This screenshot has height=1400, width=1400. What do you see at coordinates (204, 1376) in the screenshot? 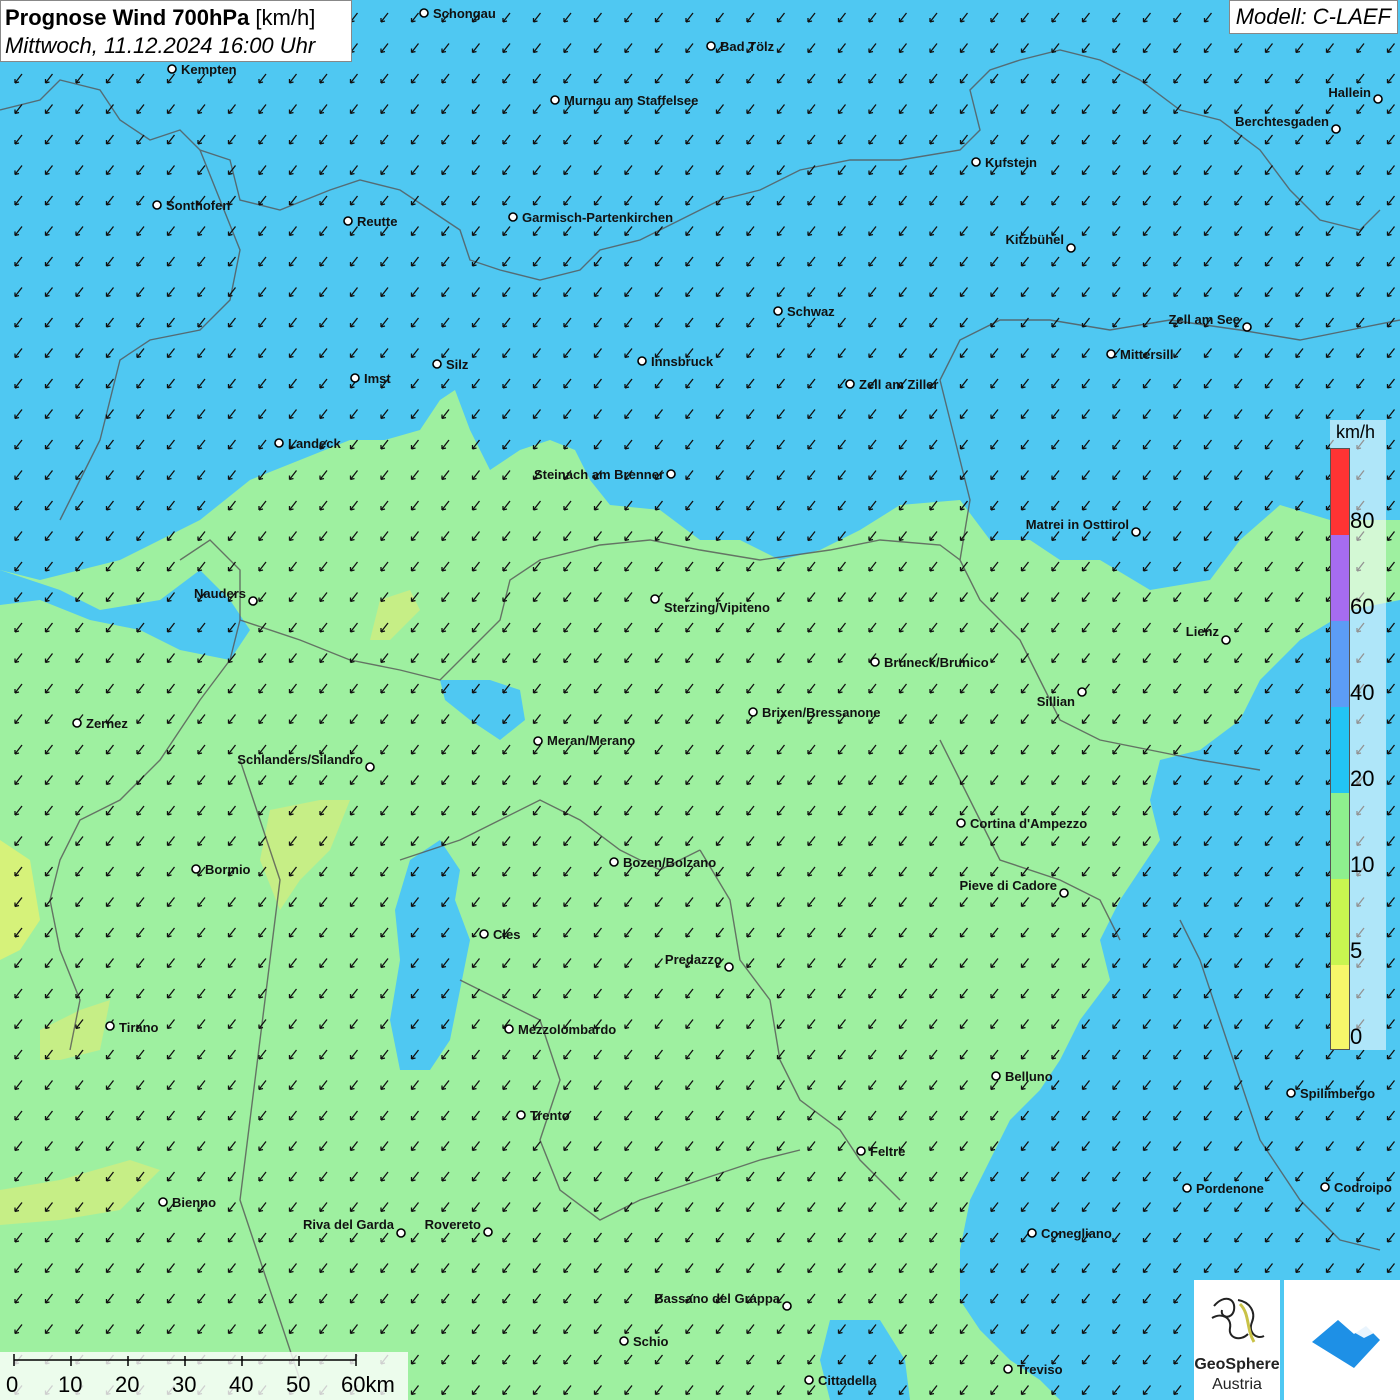
I see `scale-bar: 0 10 20 30 40 50 60km` at bounding box center [204, 1376].